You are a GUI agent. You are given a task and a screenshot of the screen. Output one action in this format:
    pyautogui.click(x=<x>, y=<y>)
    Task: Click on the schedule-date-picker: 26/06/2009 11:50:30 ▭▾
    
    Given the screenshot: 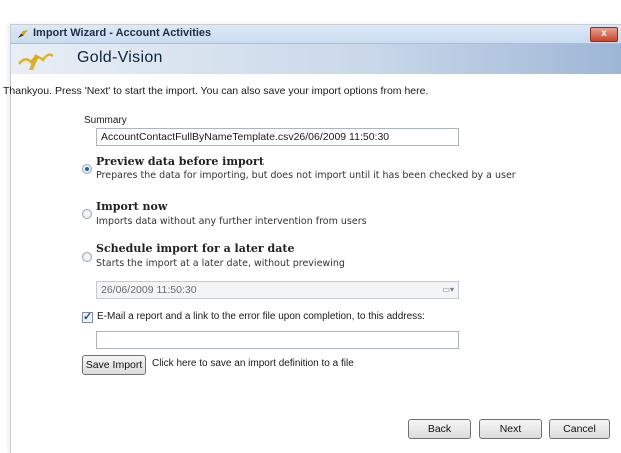 What is the action you would take?
    pyautogui.click(x=277, y=290)
    